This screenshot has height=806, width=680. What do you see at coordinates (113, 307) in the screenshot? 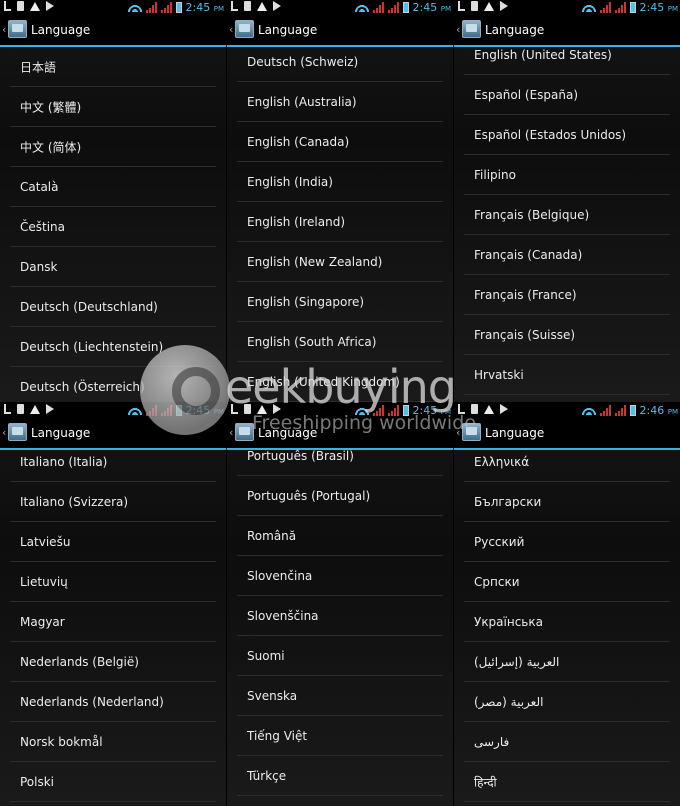
I see `language-list-item: Deutsch (Deutschland)` at bounding box center [113, 307].